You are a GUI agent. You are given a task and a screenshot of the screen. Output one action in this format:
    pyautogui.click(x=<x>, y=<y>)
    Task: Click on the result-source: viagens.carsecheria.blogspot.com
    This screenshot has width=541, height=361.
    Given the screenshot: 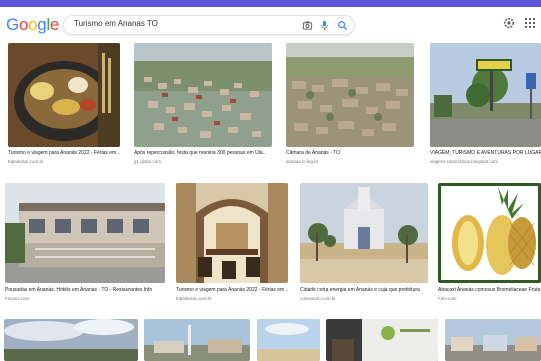 What is the action you would take?
    pyautogui.click(x=464, y=161)
    